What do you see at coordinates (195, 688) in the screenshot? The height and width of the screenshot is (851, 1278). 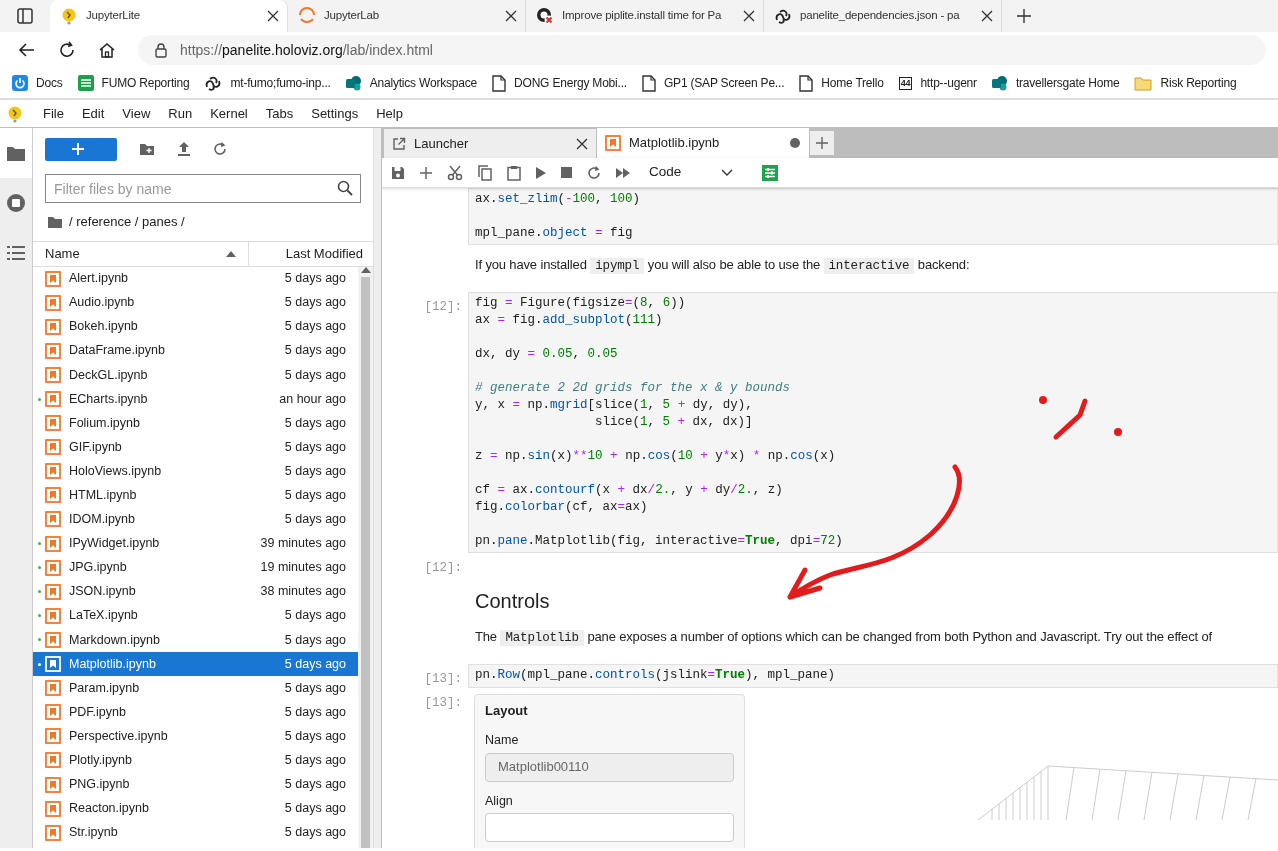 I see `file-row: Param.ipynb 5 days ago` at bounding box center [195, 688].